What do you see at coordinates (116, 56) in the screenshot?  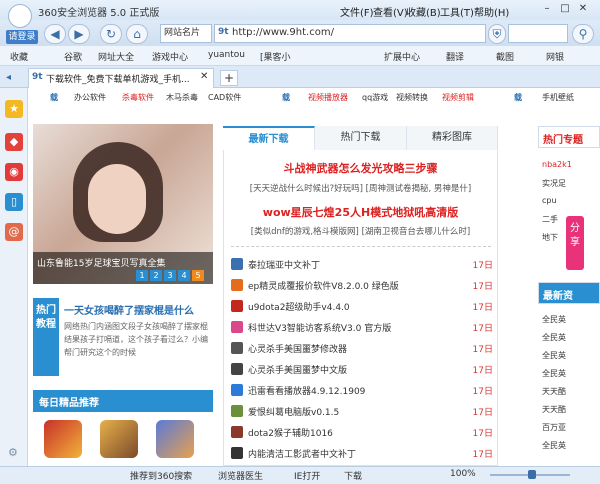 I see `bookmark-nav: 网址大全` at bounding box center [116, 56].